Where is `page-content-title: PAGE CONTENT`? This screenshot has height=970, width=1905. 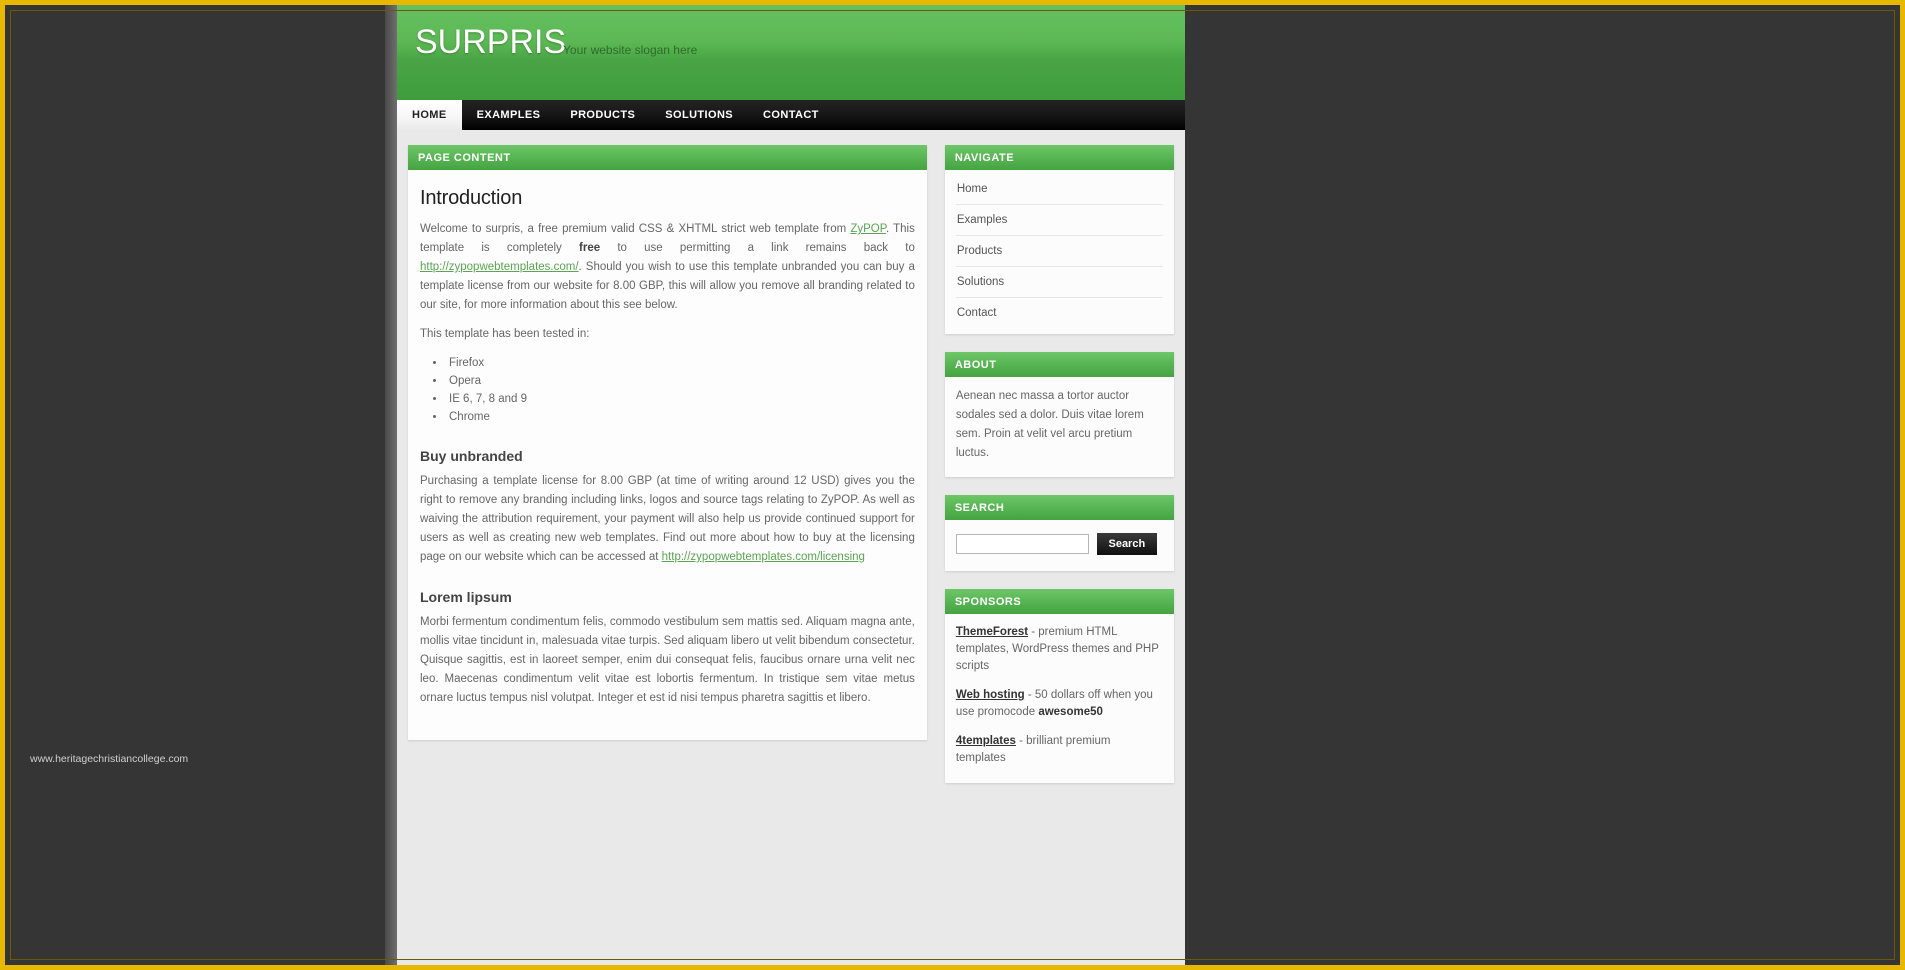
page-content-title: PAGE CONTENT is located at coordinates (667, 157).